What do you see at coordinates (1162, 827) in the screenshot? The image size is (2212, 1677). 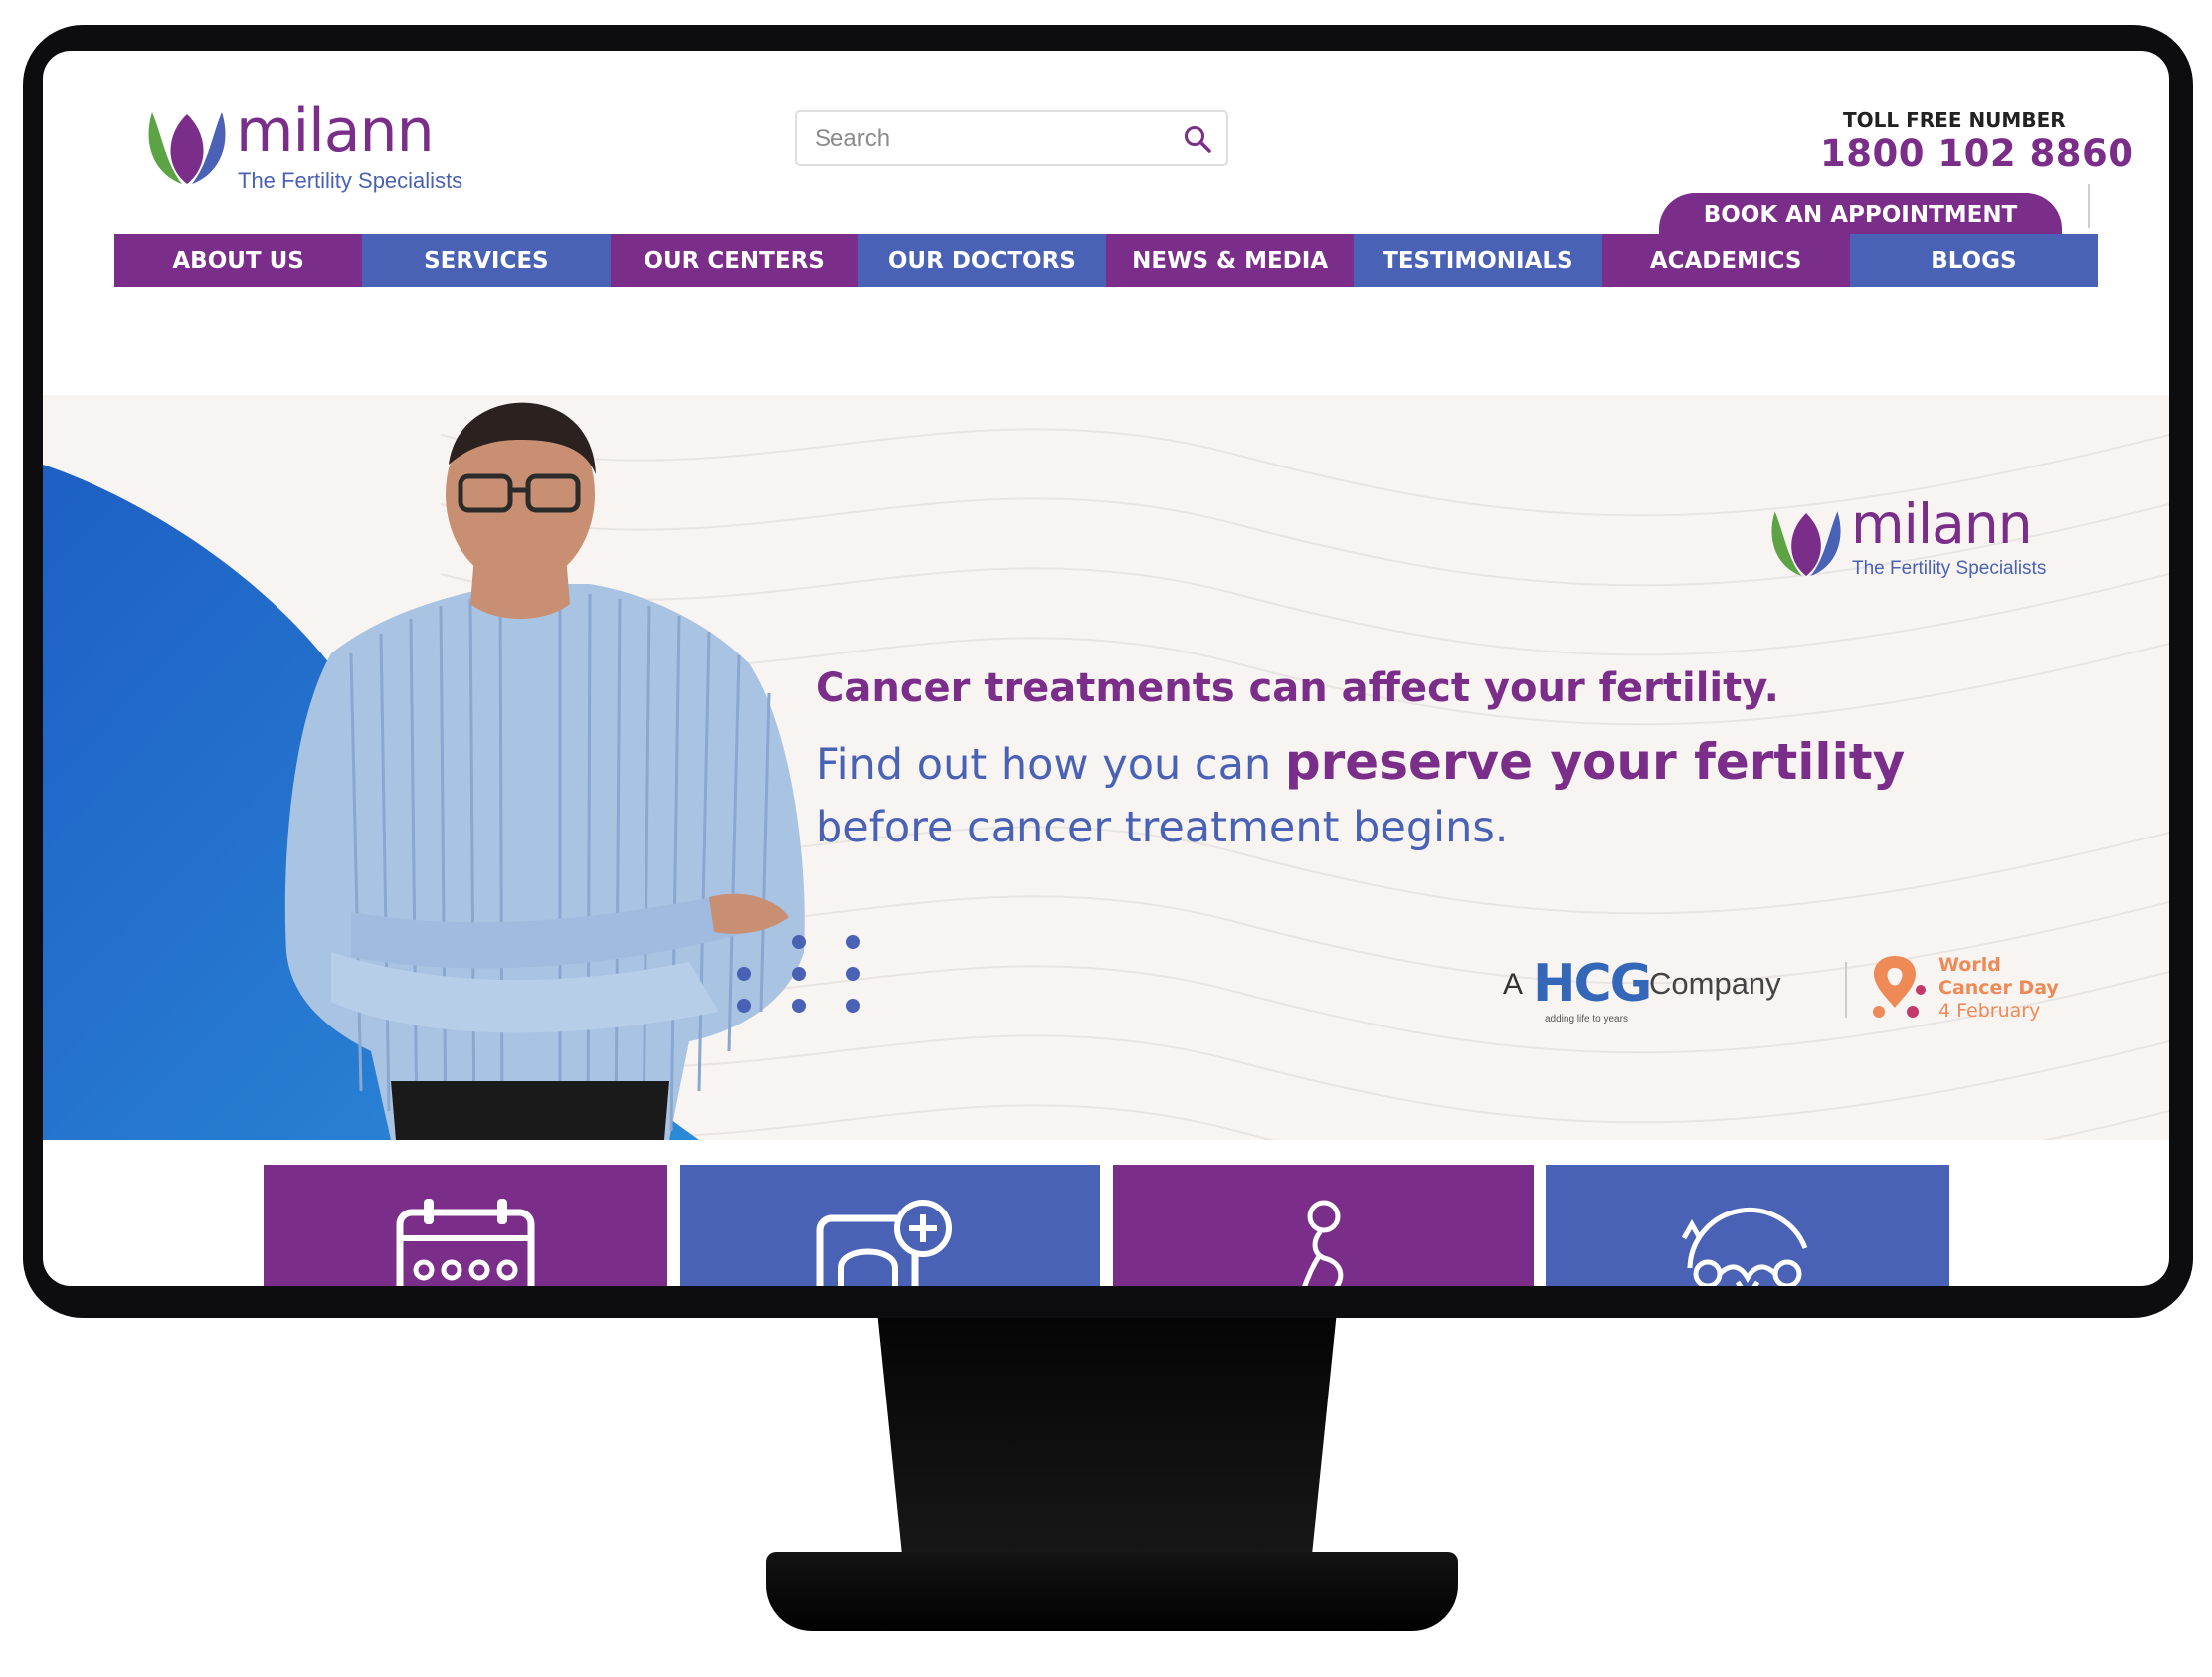 I see `hero-subline-2: before cancer treatment begins.` at bounding box center [1162, 827].